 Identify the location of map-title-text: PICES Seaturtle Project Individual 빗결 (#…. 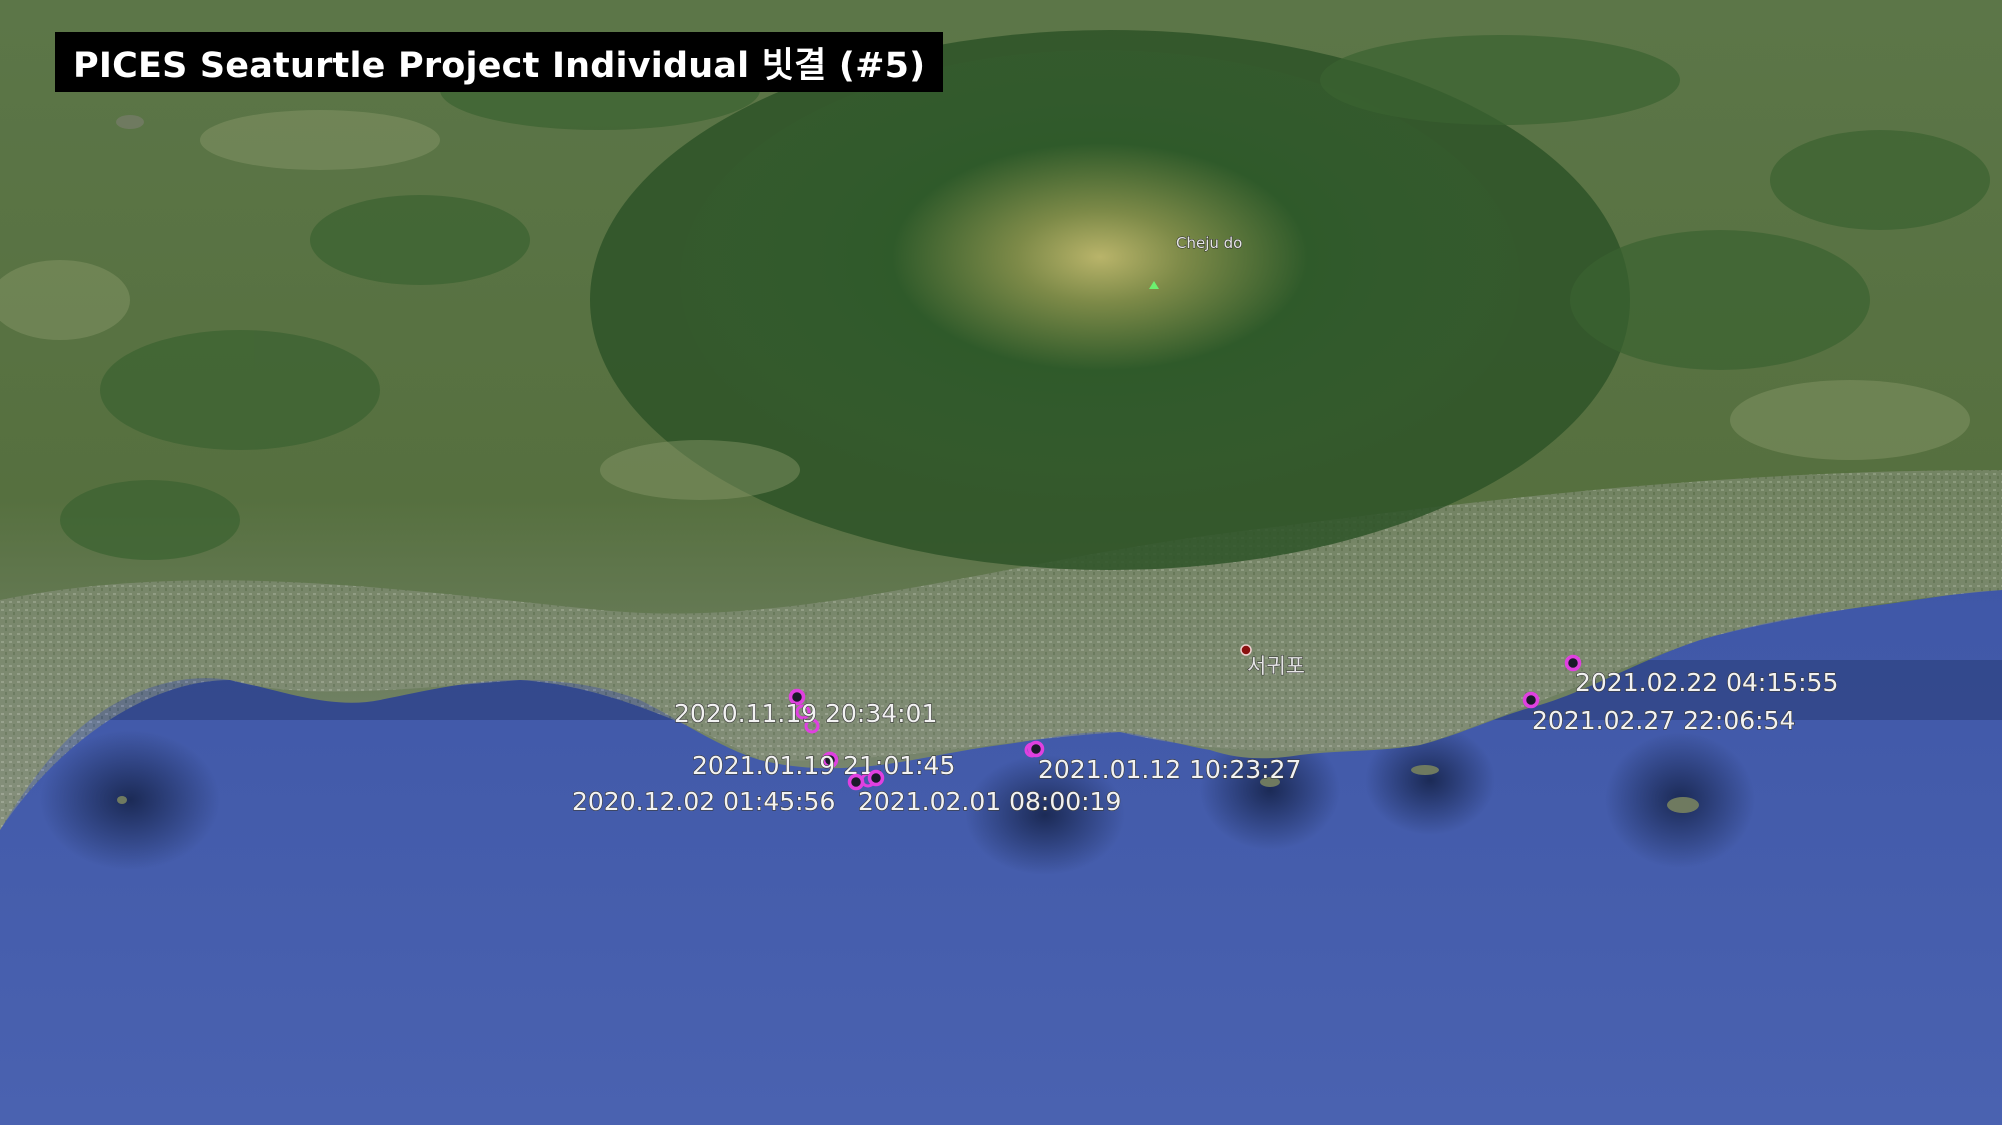
(499, 65).